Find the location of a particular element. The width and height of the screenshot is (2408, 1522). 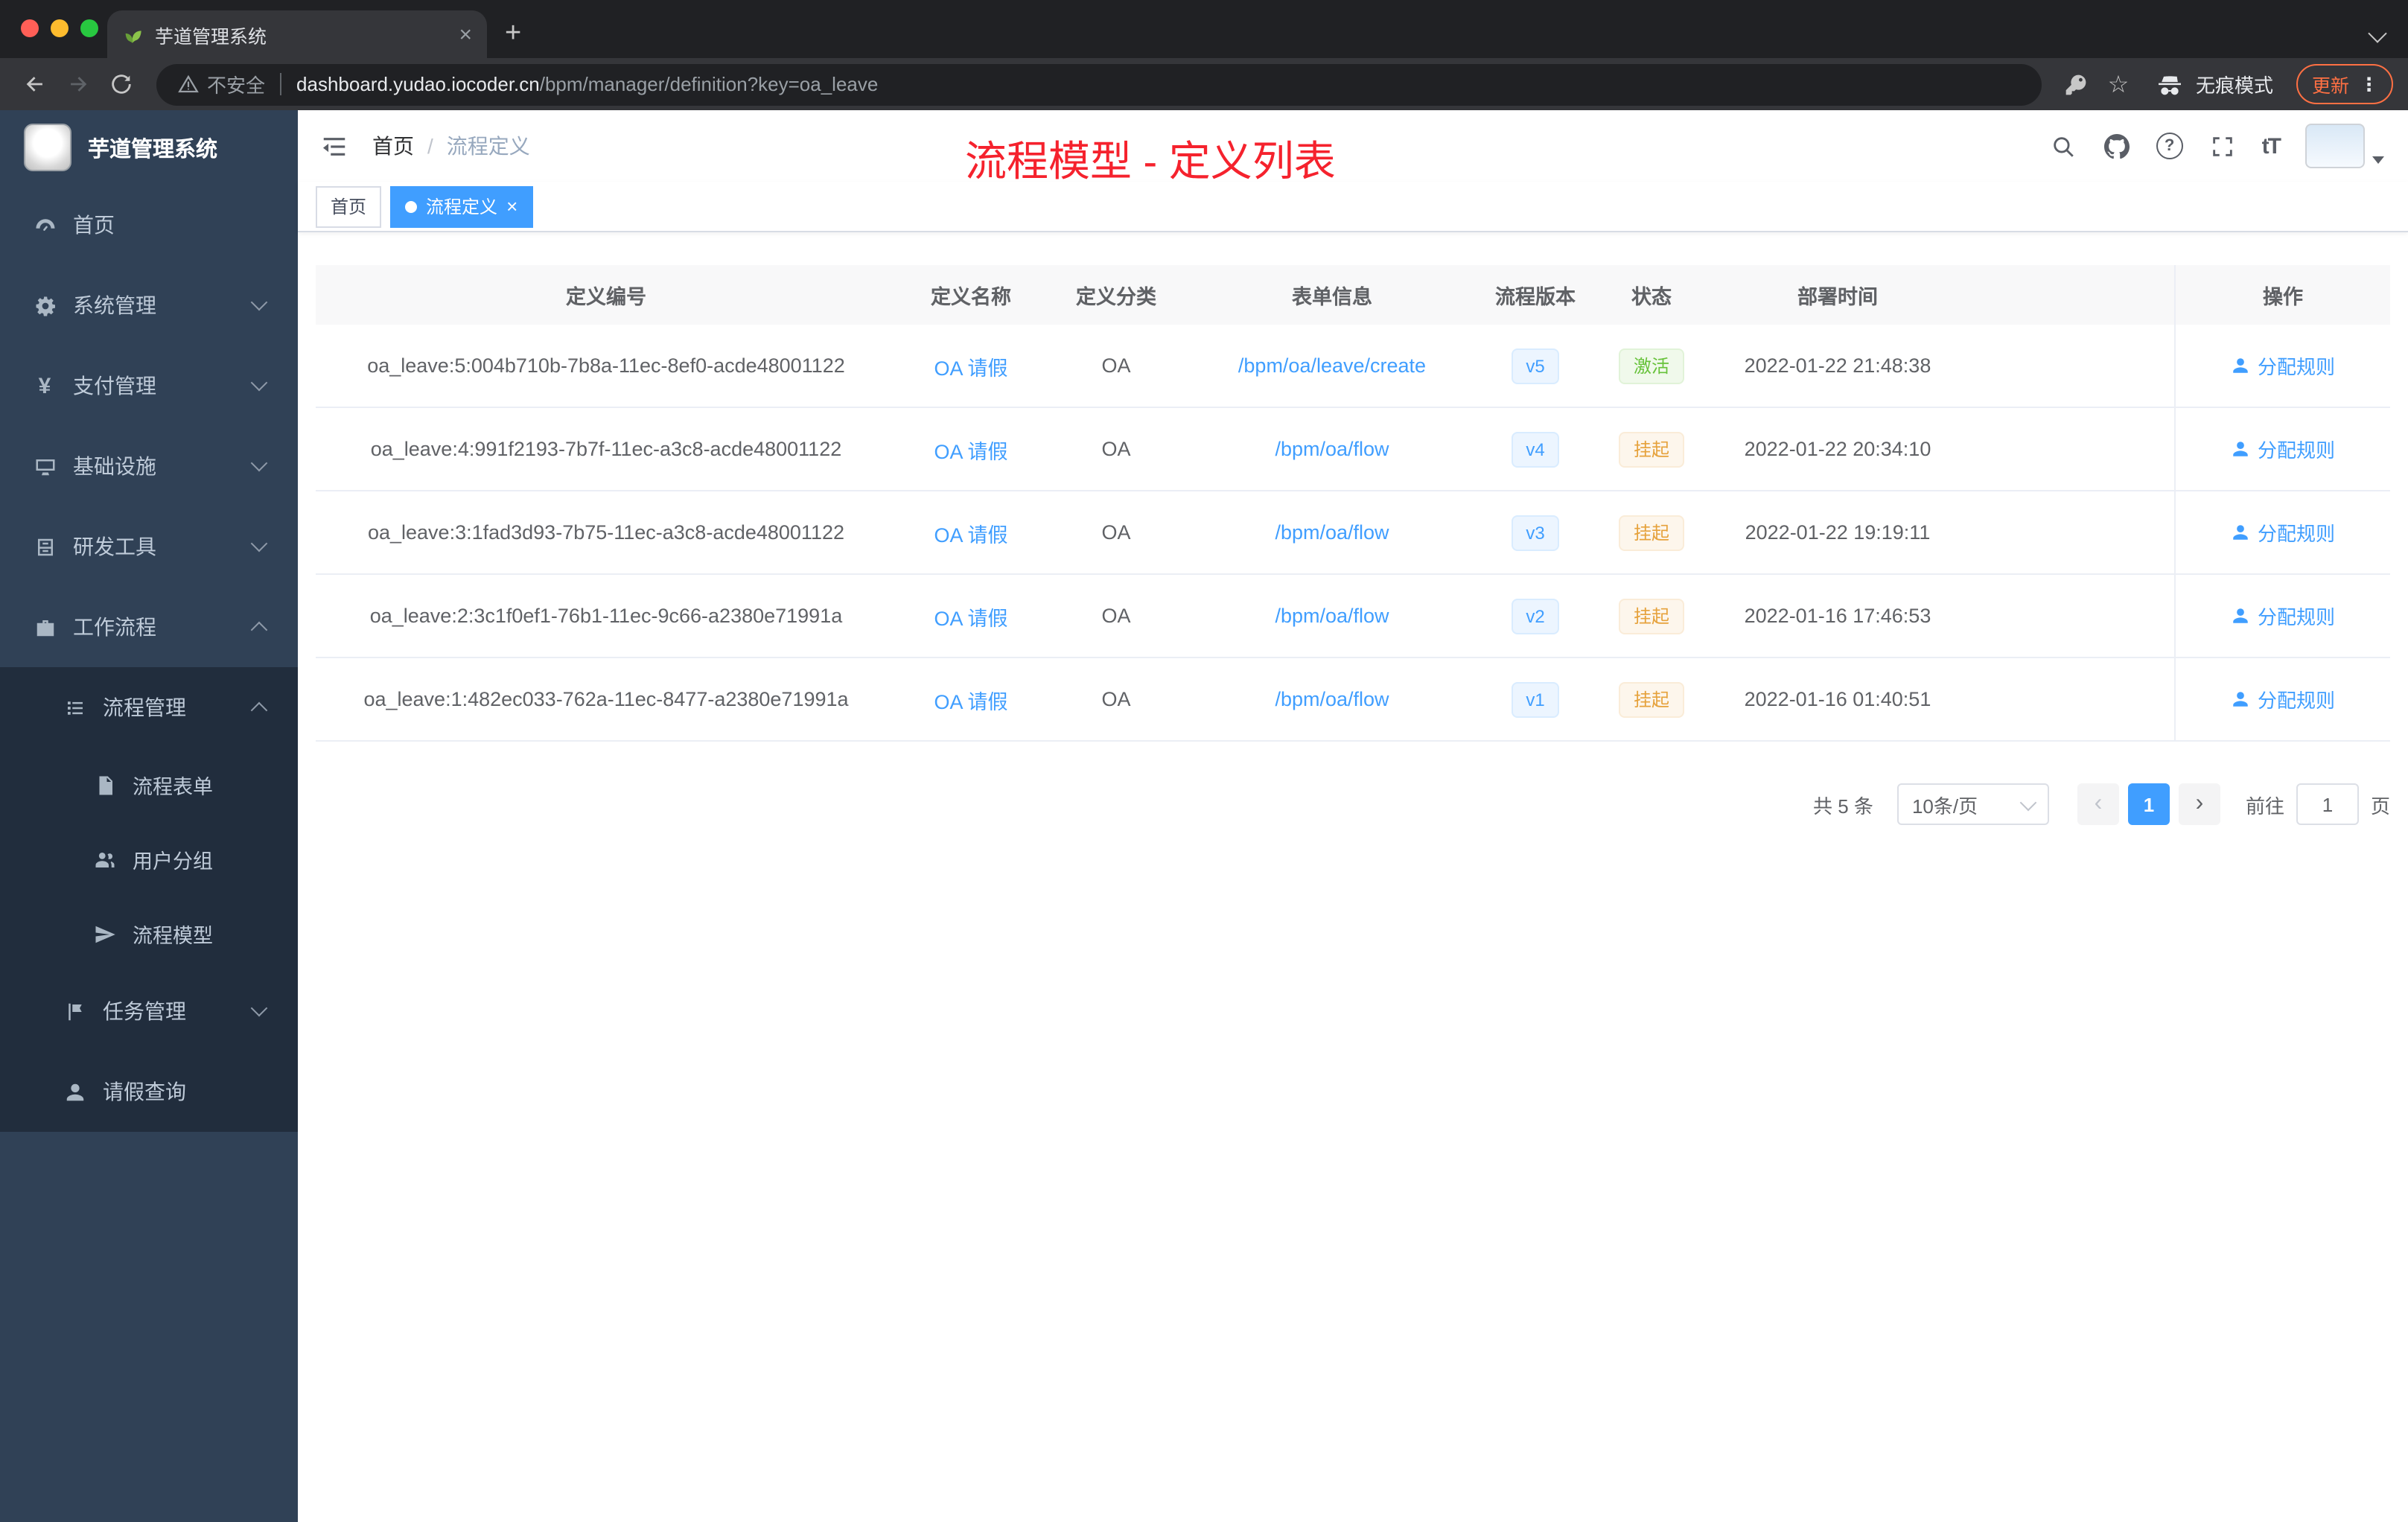

status-badge: 挂起 is located at coordinates (1651, 616).